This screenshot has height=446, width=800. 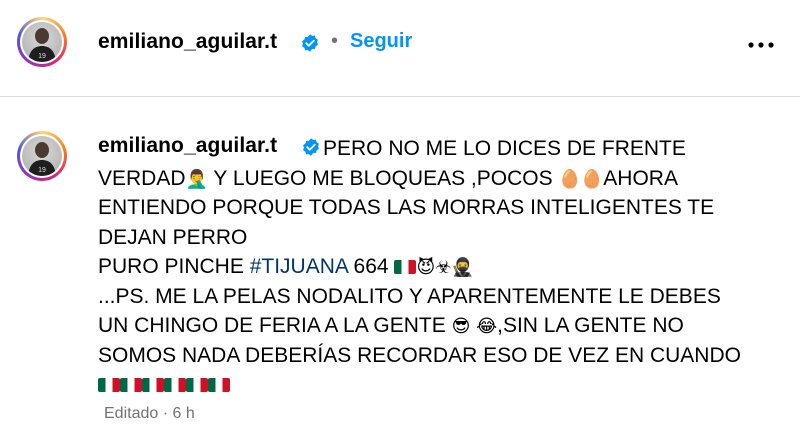 I want to click on caption-line: AHORA, so click(x=640, y=178).